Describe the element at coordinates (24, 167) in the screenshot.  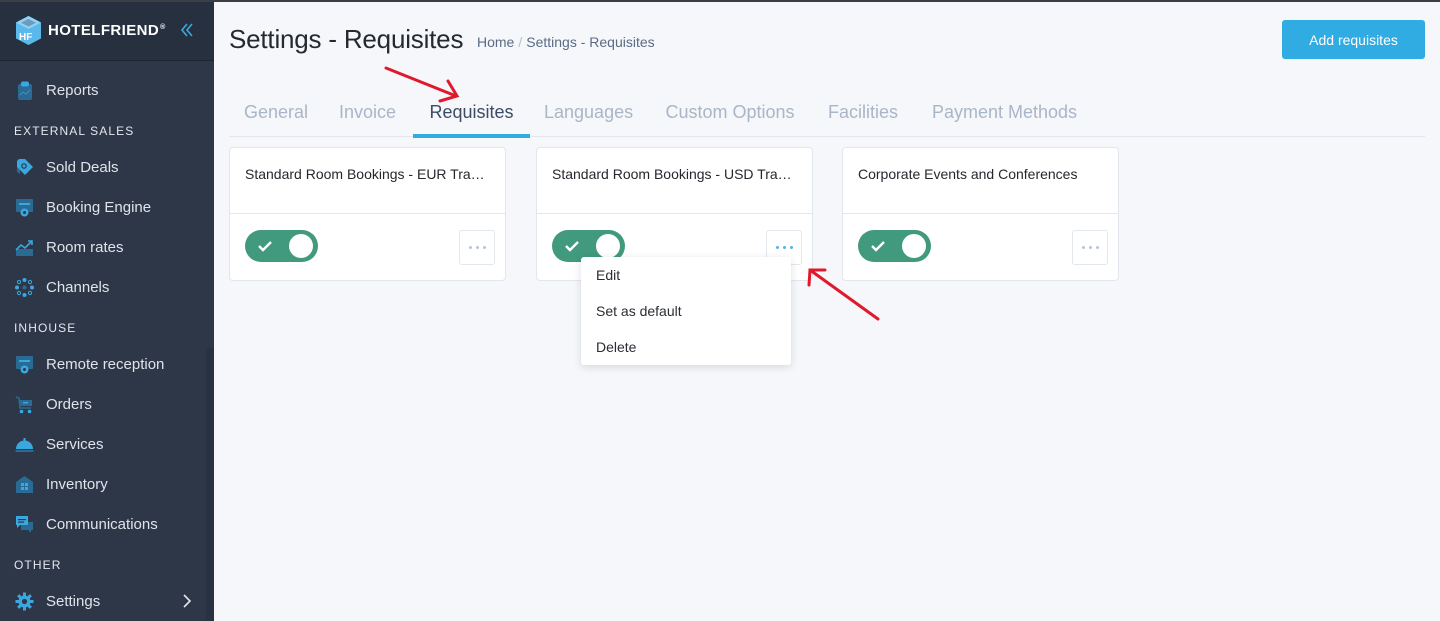
I see `tag-icon` at that location.